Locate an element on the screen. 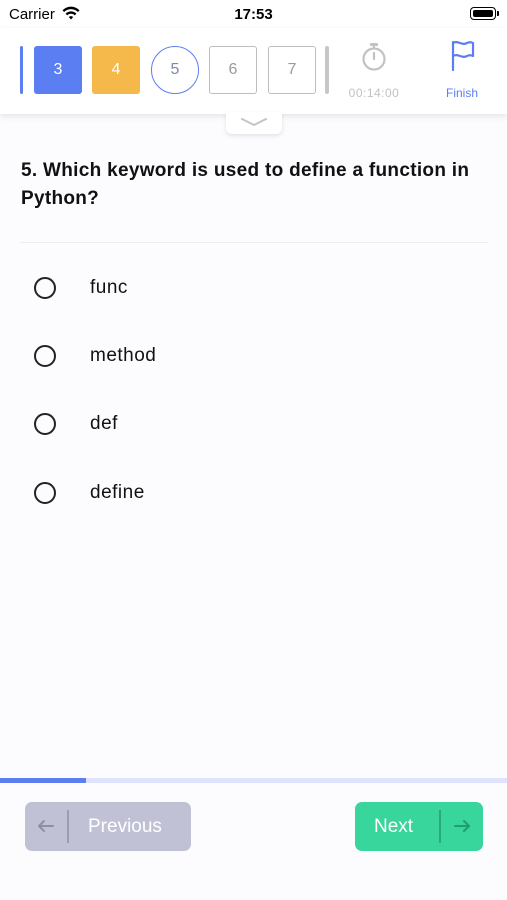  stopwatch-icon is located at coordinates (374, 57).